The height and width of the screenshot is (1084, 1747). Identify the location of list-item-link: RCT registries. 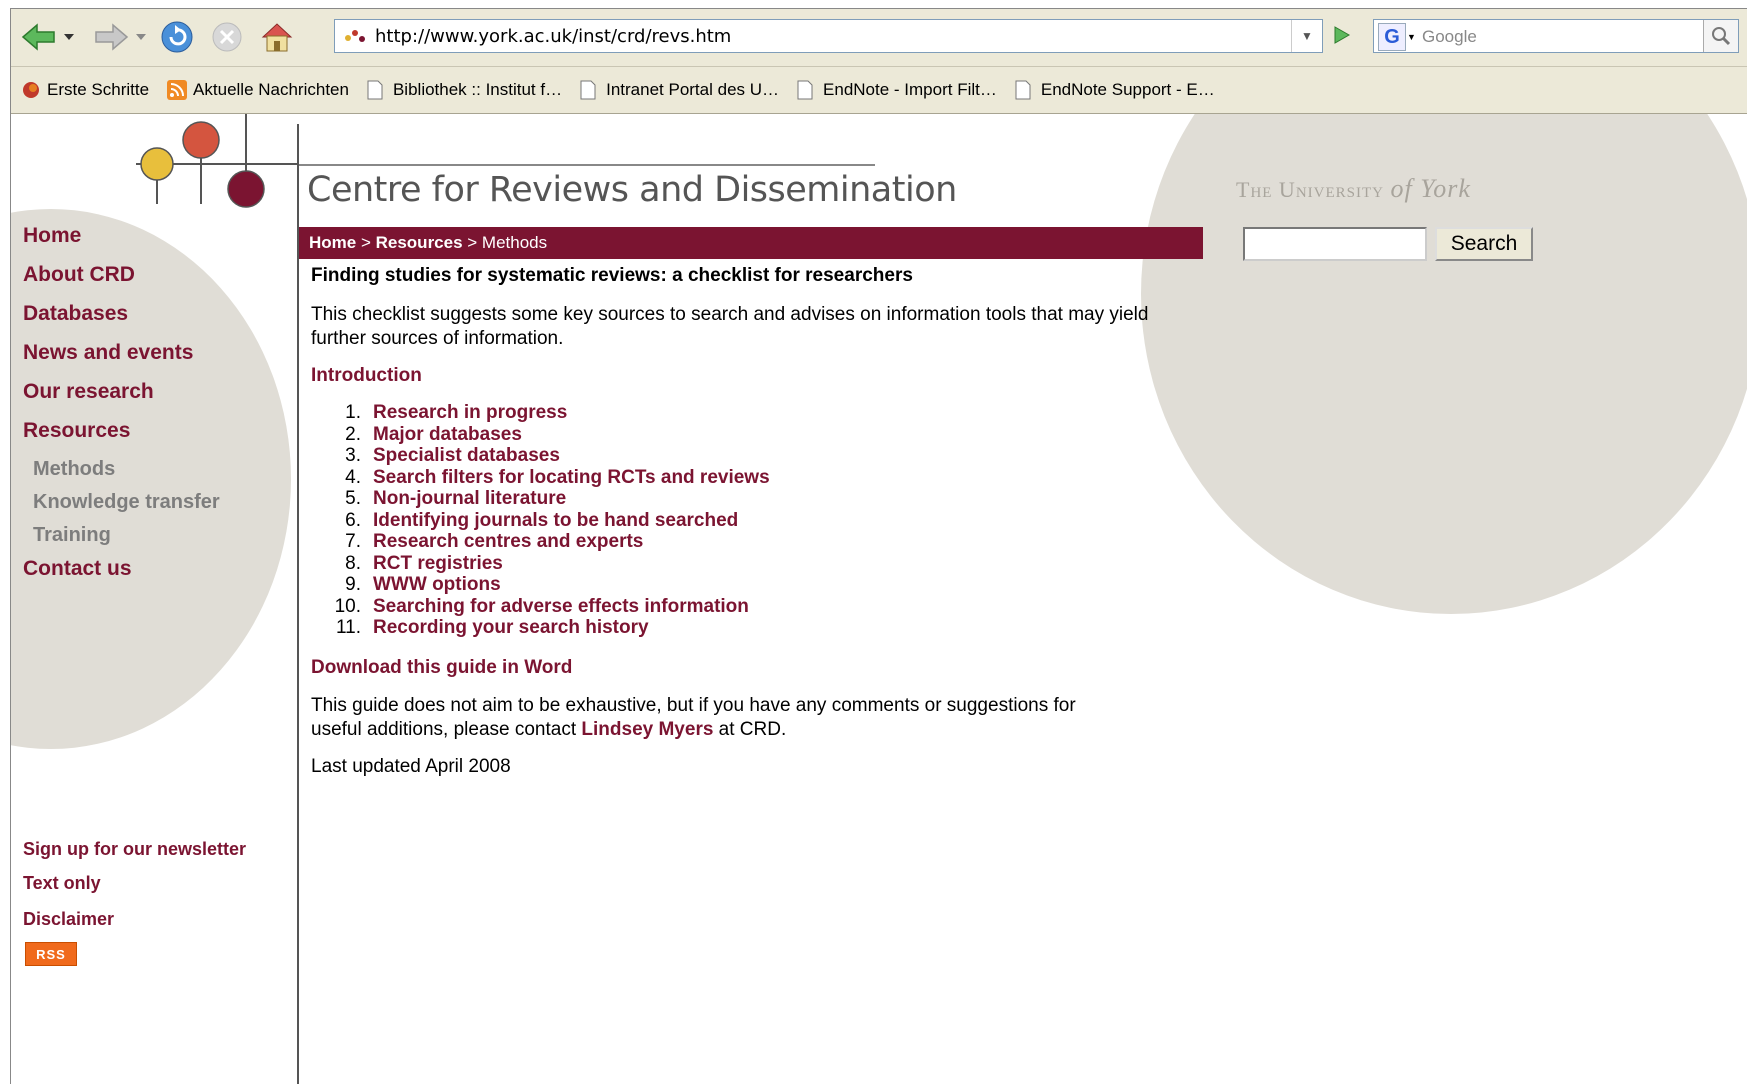
(438, 564).